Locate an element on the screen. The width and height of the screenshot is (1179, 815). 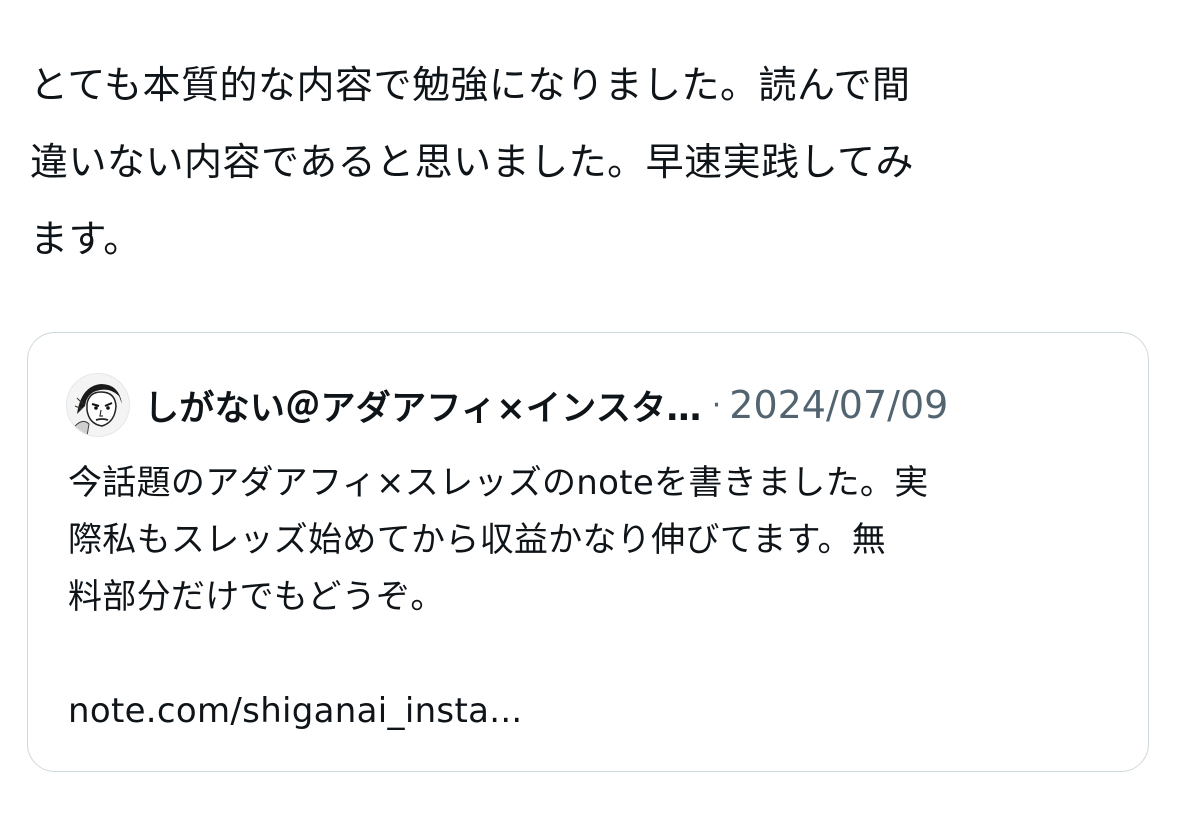
quoted-body-line: 料部分だけでもどうぞ。 is located at coordinates (256, 597).